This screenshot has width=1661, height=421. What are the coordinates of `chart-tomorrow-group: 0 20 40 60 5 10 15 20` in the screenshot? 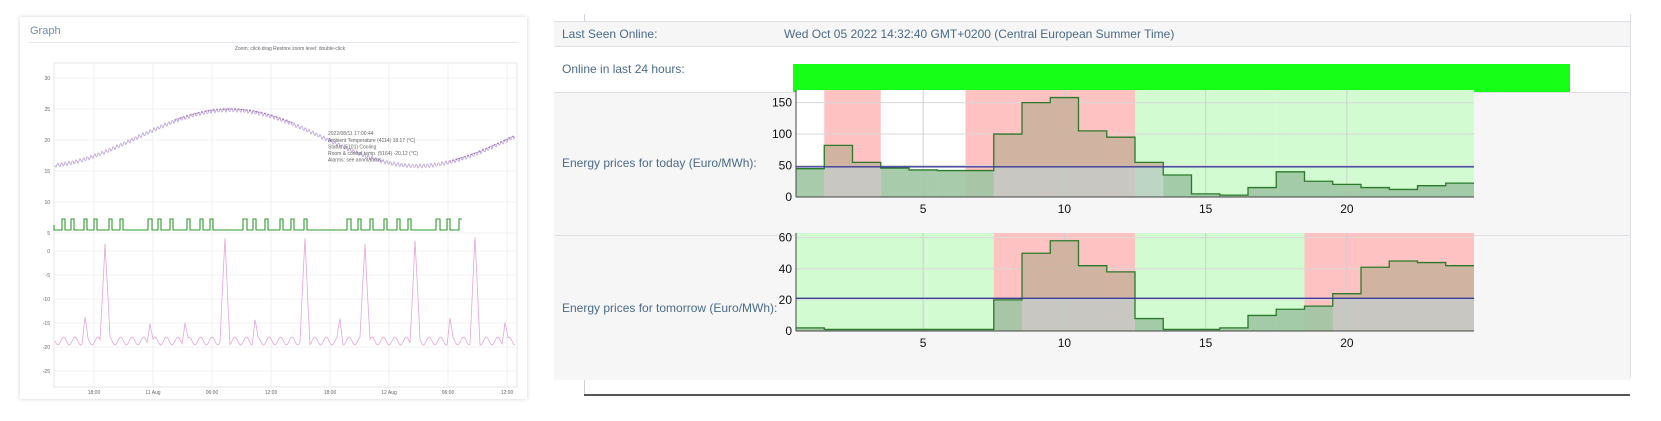 It's located at (1126, 290).